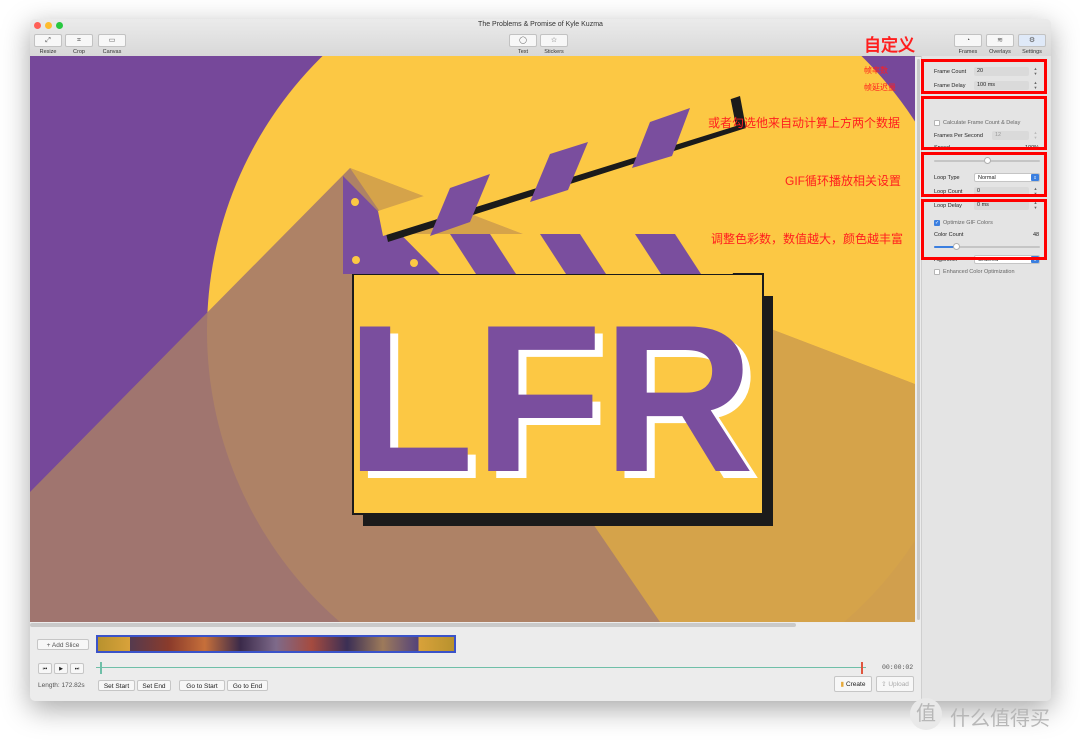 The height and width of the screenshot is (741, 1080). I want to click on timeline-track, so click(481, 667).